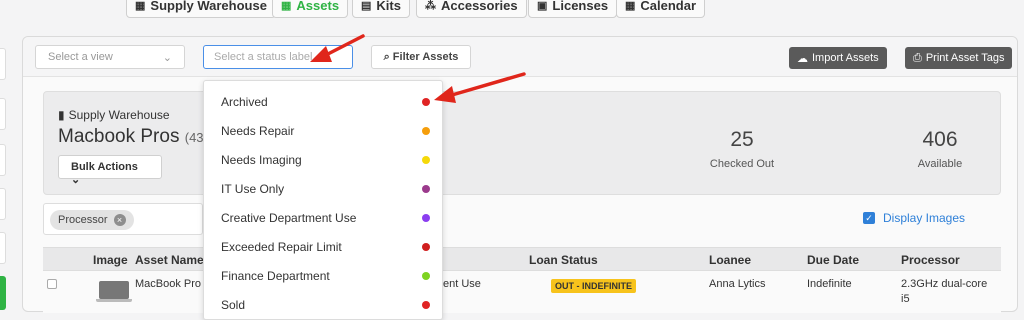  What do you see at coordinates (324, 101) in the screenshot?
I see `status-option-archived: Archived` at bounding box center [324, 101].